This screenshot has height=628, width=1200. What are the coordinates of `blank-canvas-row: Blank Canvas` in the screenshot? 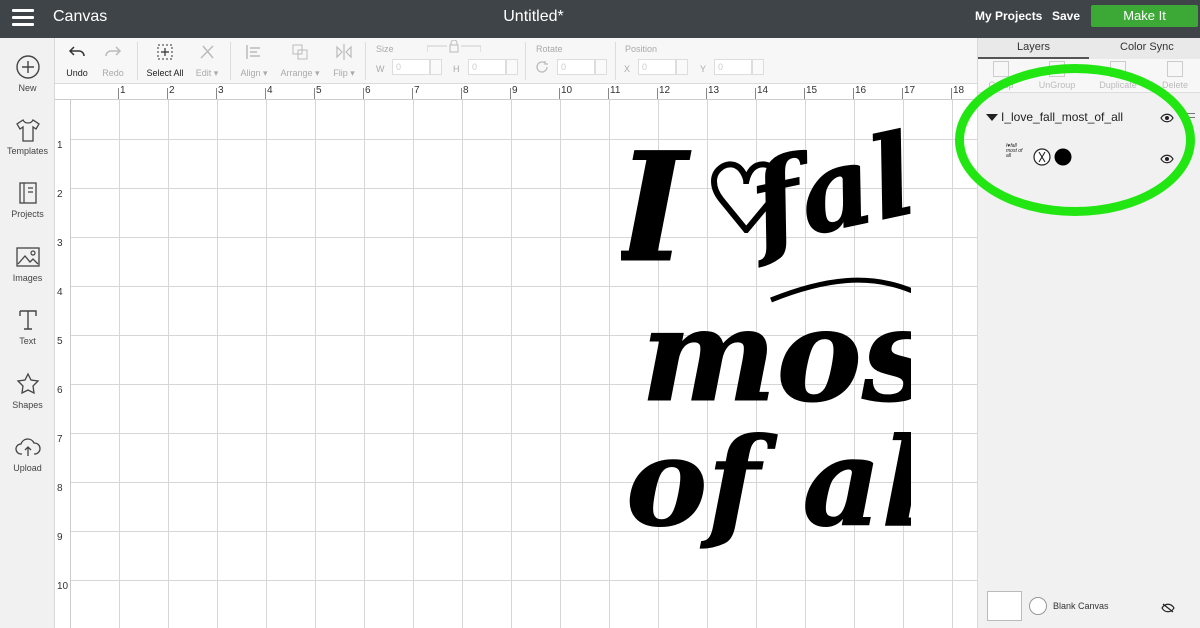 It's located at (1089, 607).